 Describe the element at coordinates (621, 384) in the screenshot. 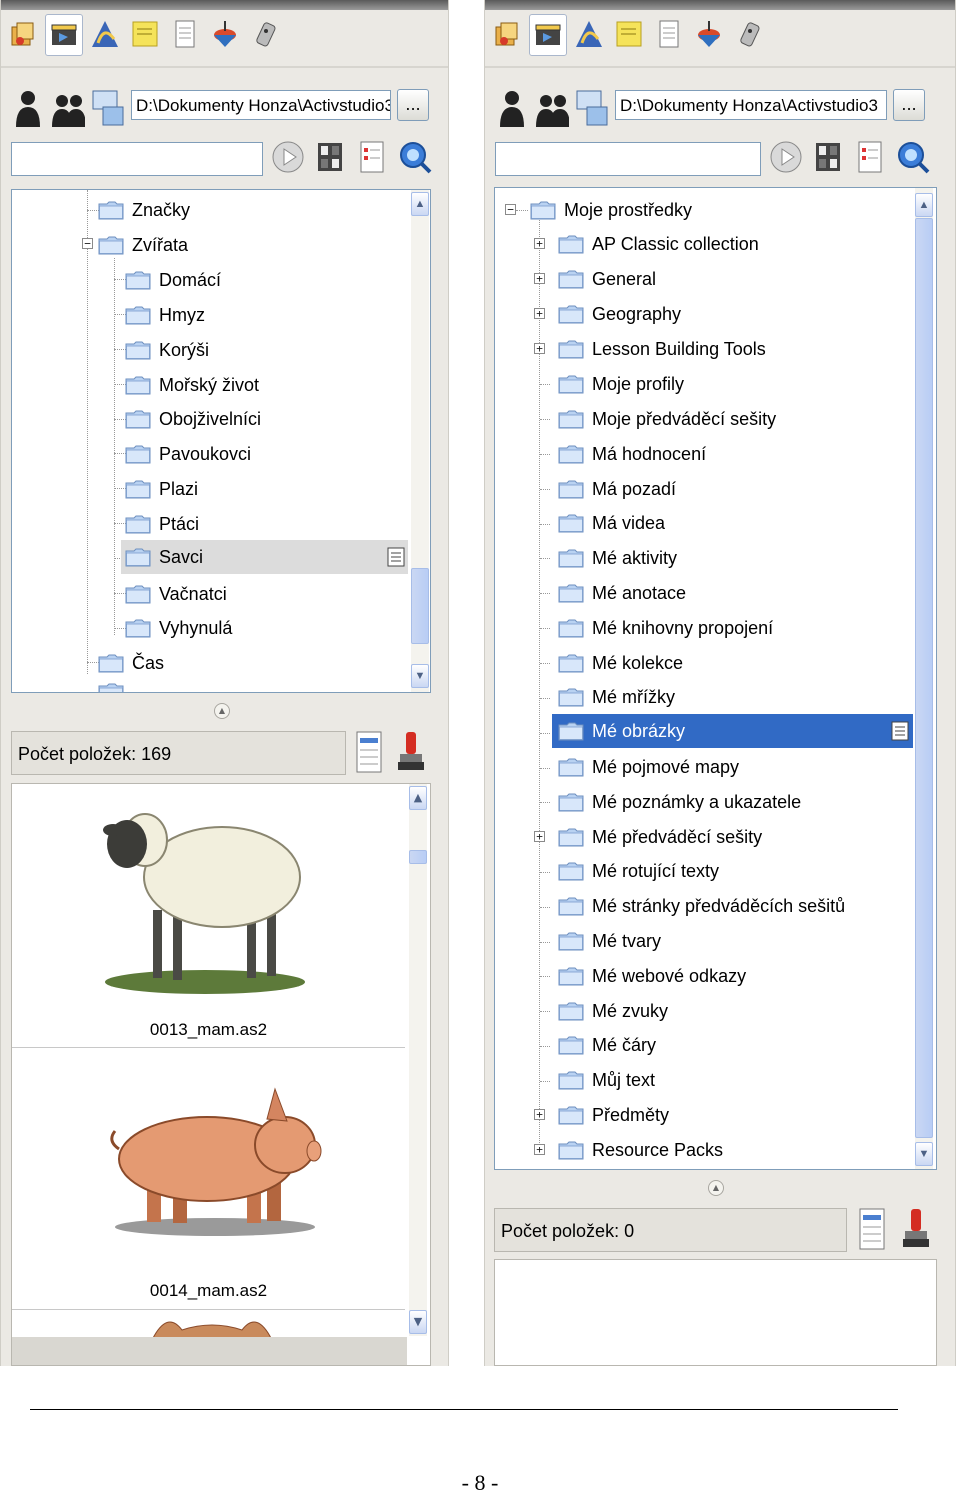

I see `tree-item: Moje profily` at that location.